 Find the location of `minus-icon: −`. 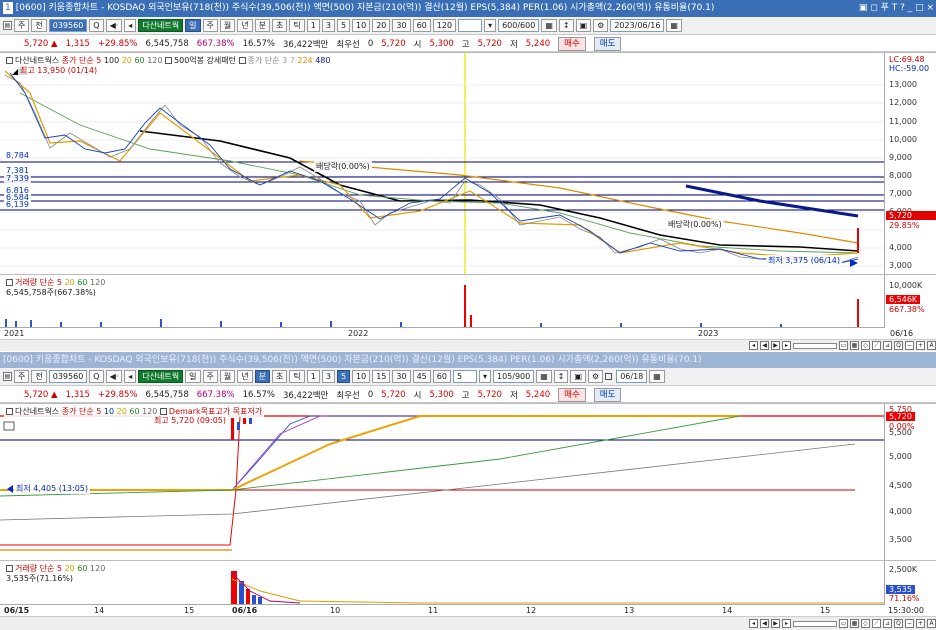

minus-icon: − is located at coordinates (909, 345).